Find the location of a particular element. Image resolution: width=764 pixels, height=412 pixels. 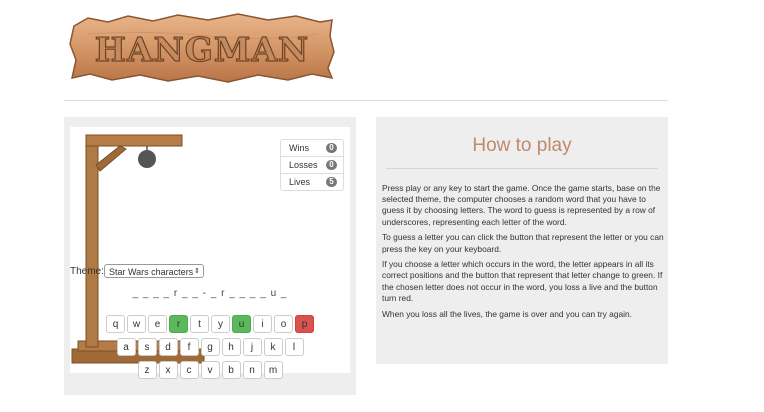

key-b: b is located at coordinates (231, 370).